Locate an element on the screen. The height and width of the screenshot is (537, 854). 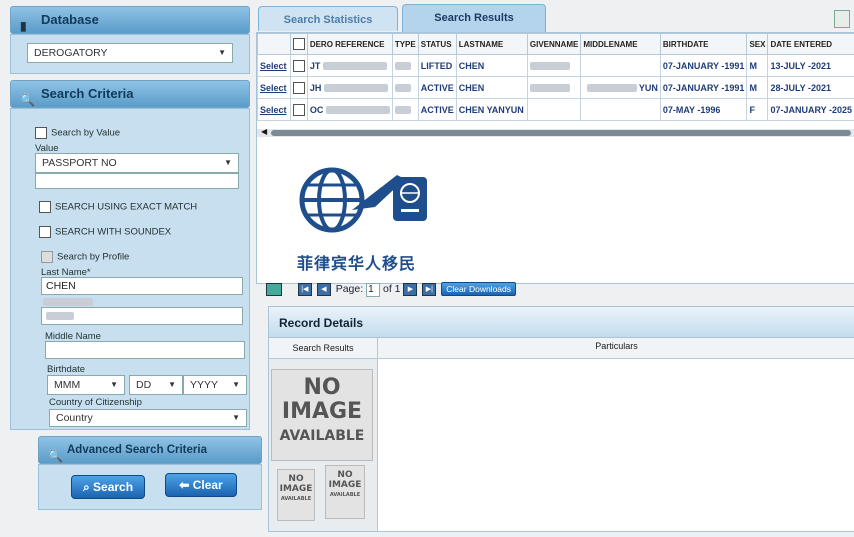
clear-downloads-button: Clear Downloads is located at coordinates (479, 289).